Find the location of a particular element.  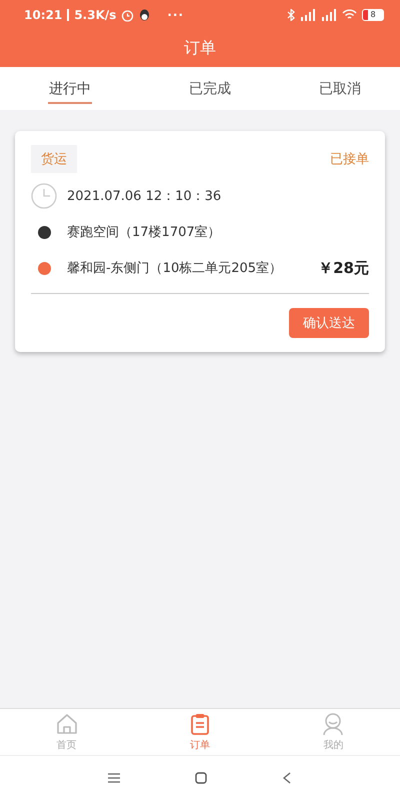

order-status: 已接单 is located at coordinates (349, 159).